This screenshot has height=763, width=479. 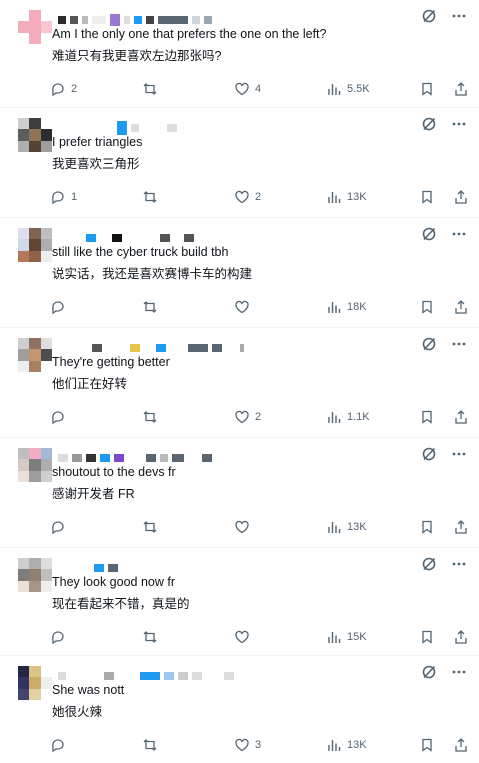 I want to click on tweet-text: shoutout to the devs fr, so click(x=114, y=472).